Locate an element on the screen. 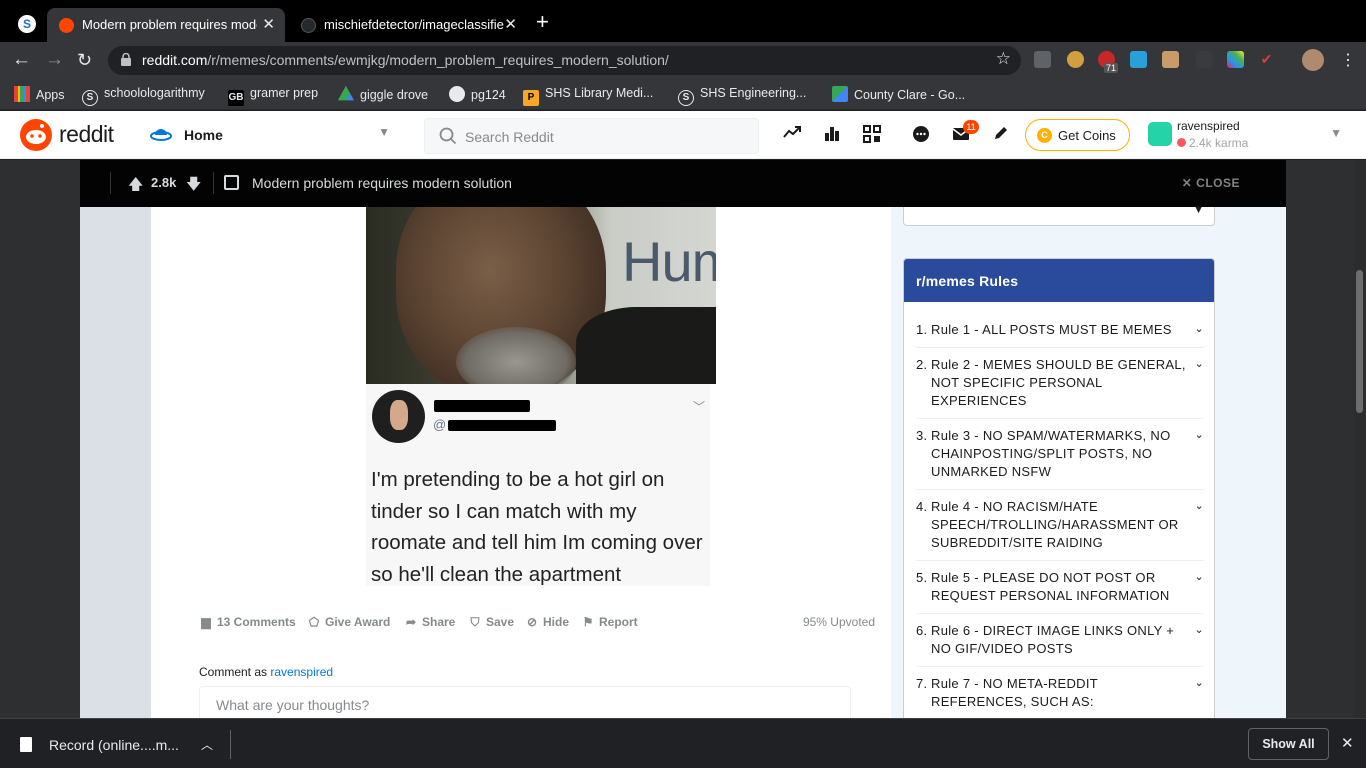 This screenshot has width=1366, height=768. get-coins-button: C Get Coins is located at coordinates (1077, 135).